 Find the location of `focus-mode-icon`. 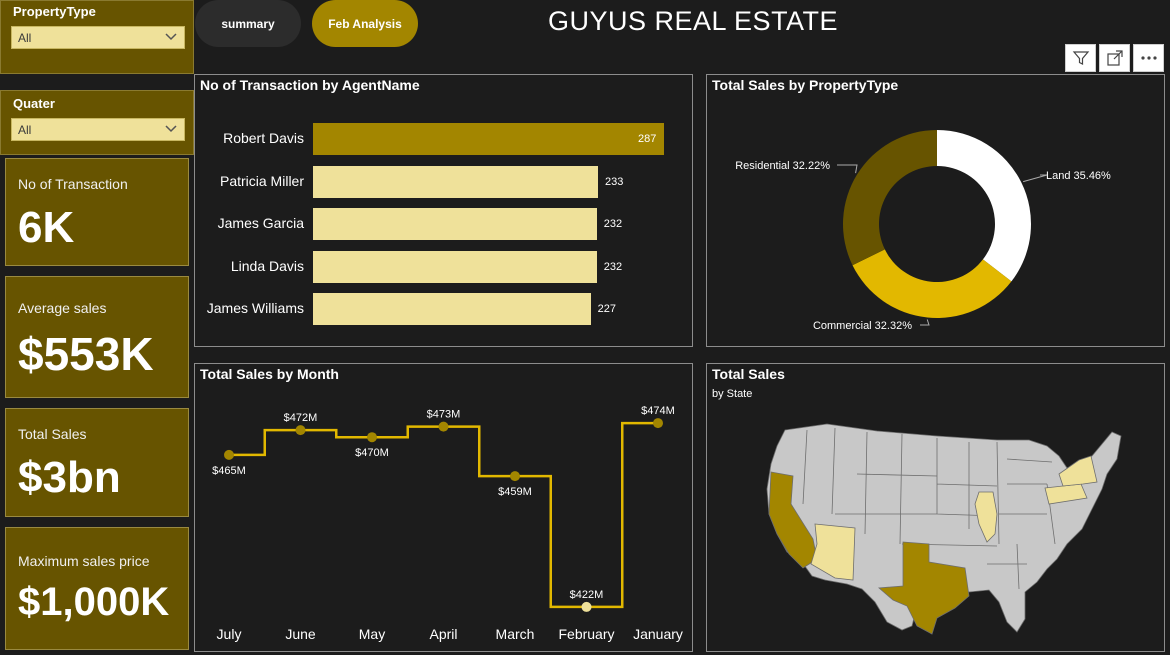

focus-mode-icon is located at coordinates (1114, 58).